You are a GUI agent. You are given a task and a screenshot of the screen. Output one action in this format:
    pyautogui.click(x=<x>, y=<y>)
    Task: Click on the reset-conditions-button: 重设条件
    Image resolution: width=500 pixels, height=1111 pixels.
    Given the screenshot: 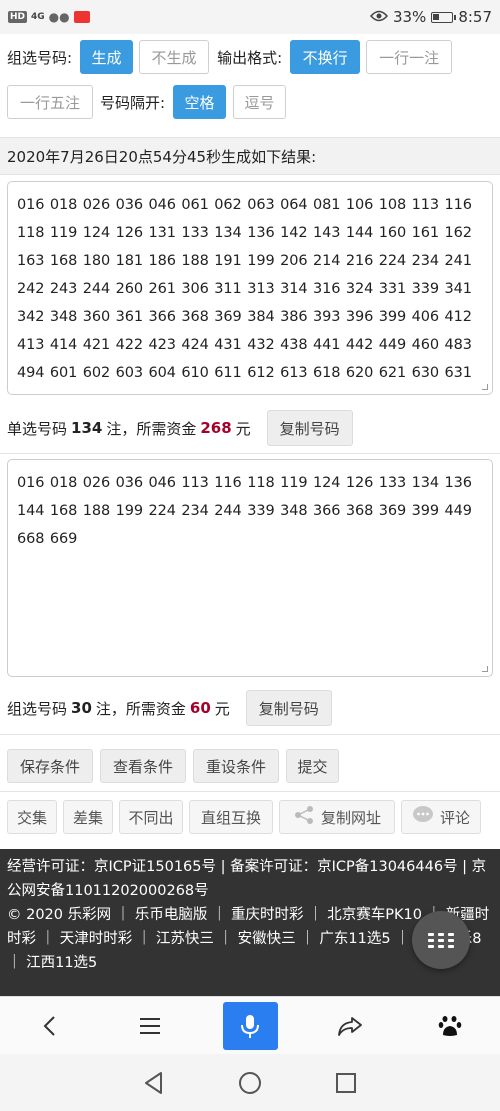 What is the action you would take?
    pyautogui.click(x=236, y=766)
    